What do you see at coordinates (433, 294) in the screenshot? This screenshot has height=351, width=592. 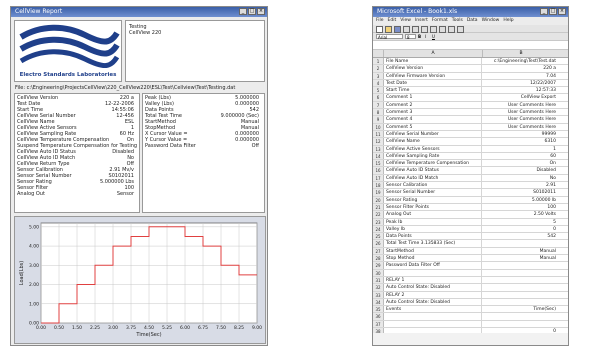 I see `cell-a: RELAY 2` at bounding box center [433, 294].